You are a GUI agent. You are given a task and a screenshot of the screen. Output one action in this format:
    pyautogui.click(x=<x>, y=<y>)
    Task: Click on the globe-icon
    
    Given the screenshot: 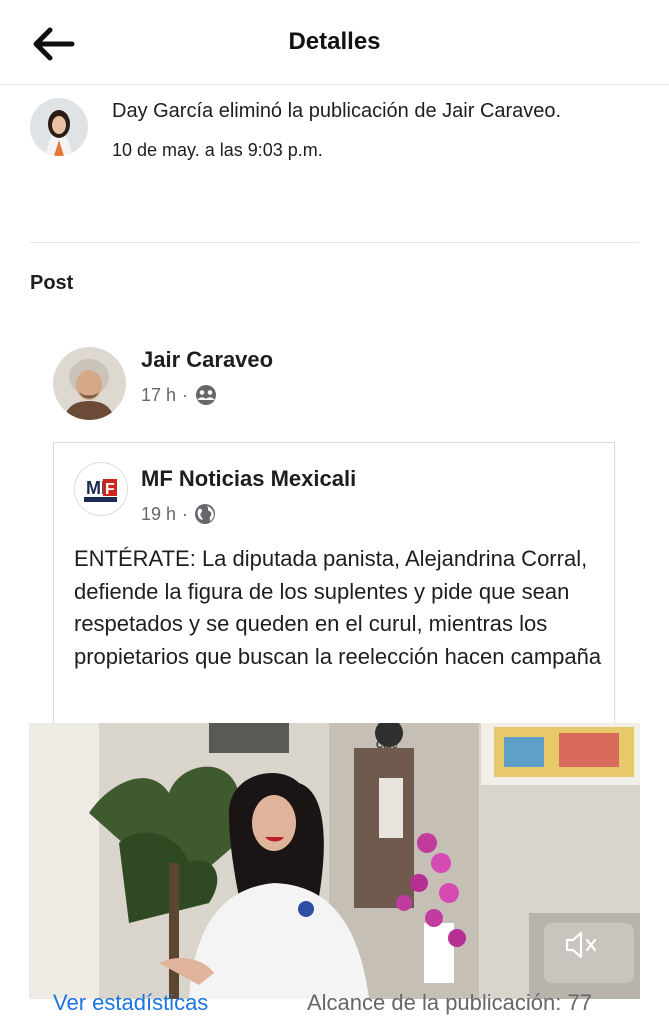 What is the action you would take?
    pyautogui.click(x=205, y=514)
    